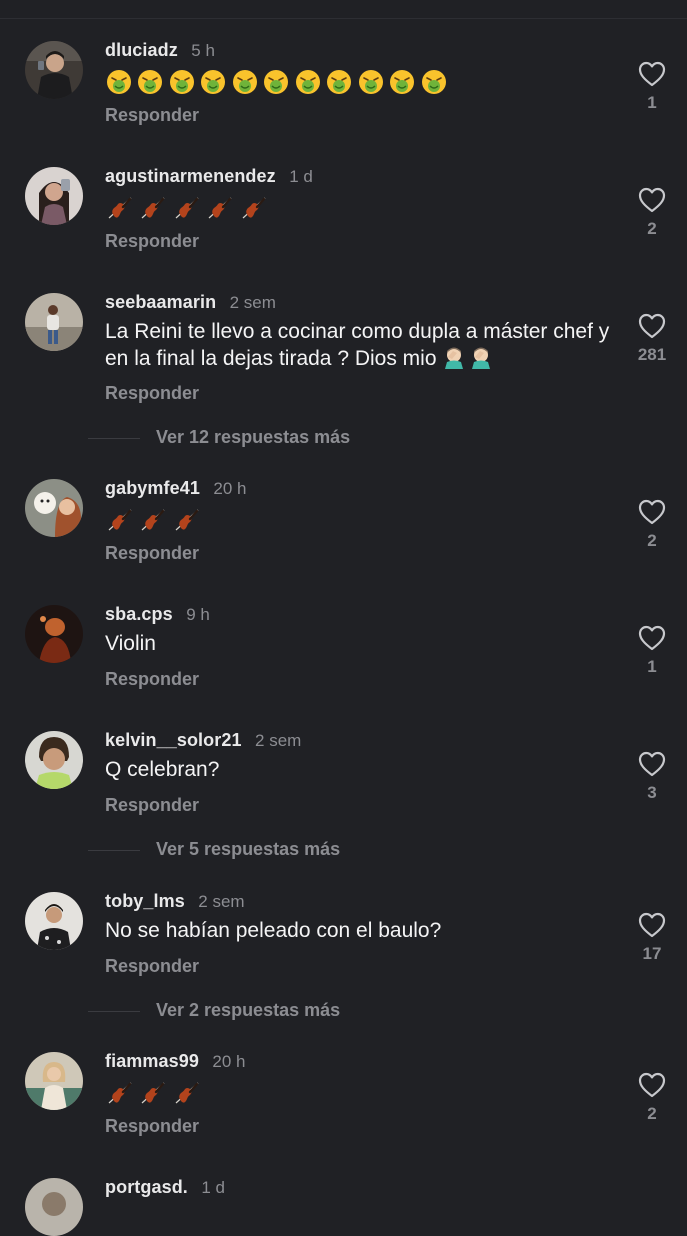 Image resolution: width=687 pixels, height=1236 pixels. I want to click on username: gabymfe41, so click(152, 488).